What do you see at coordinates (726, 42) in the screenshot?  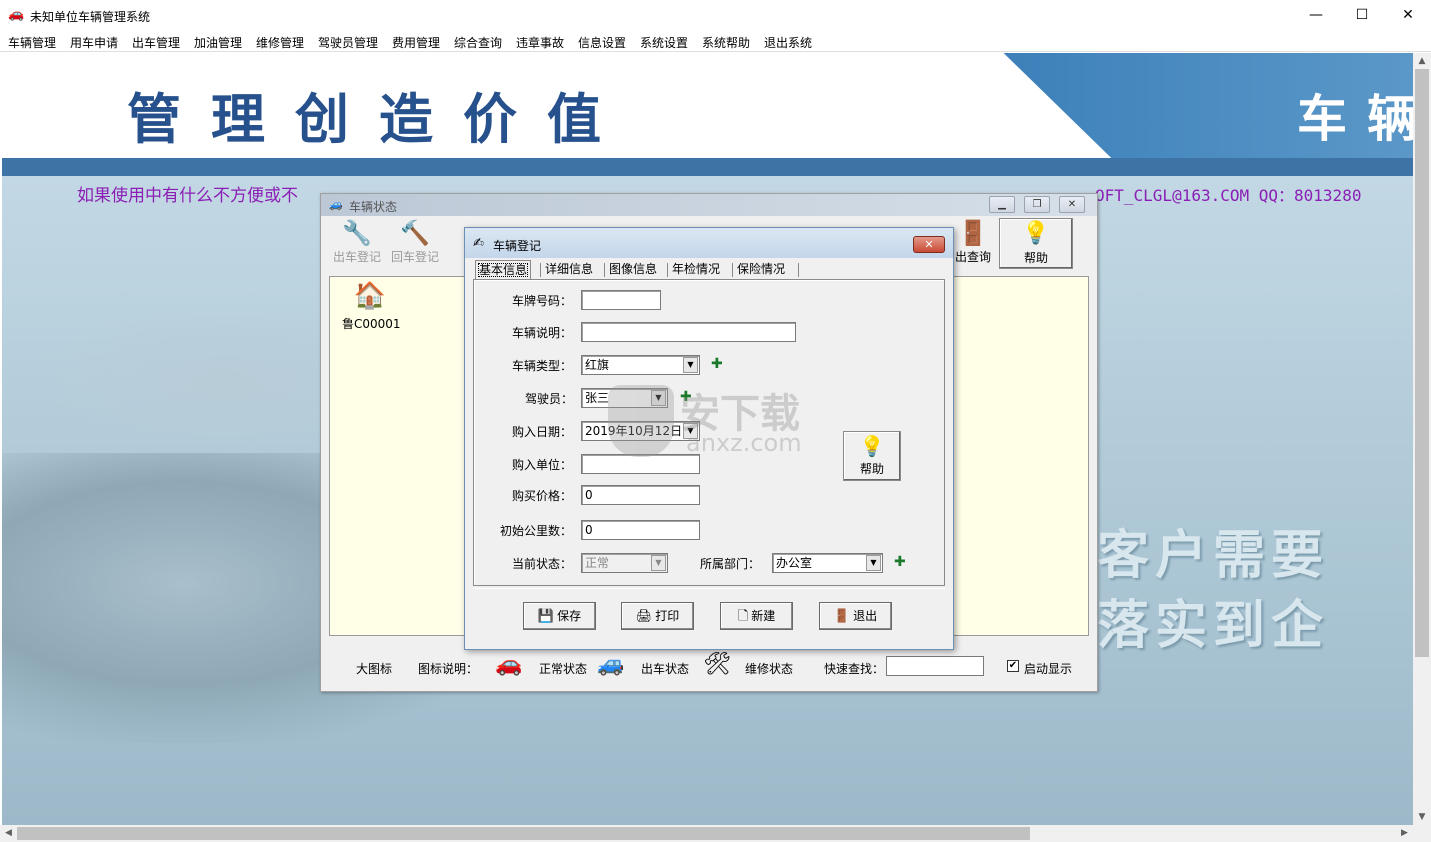 I see `menu-help: 系统帮助` at bounding box center [726, 42].